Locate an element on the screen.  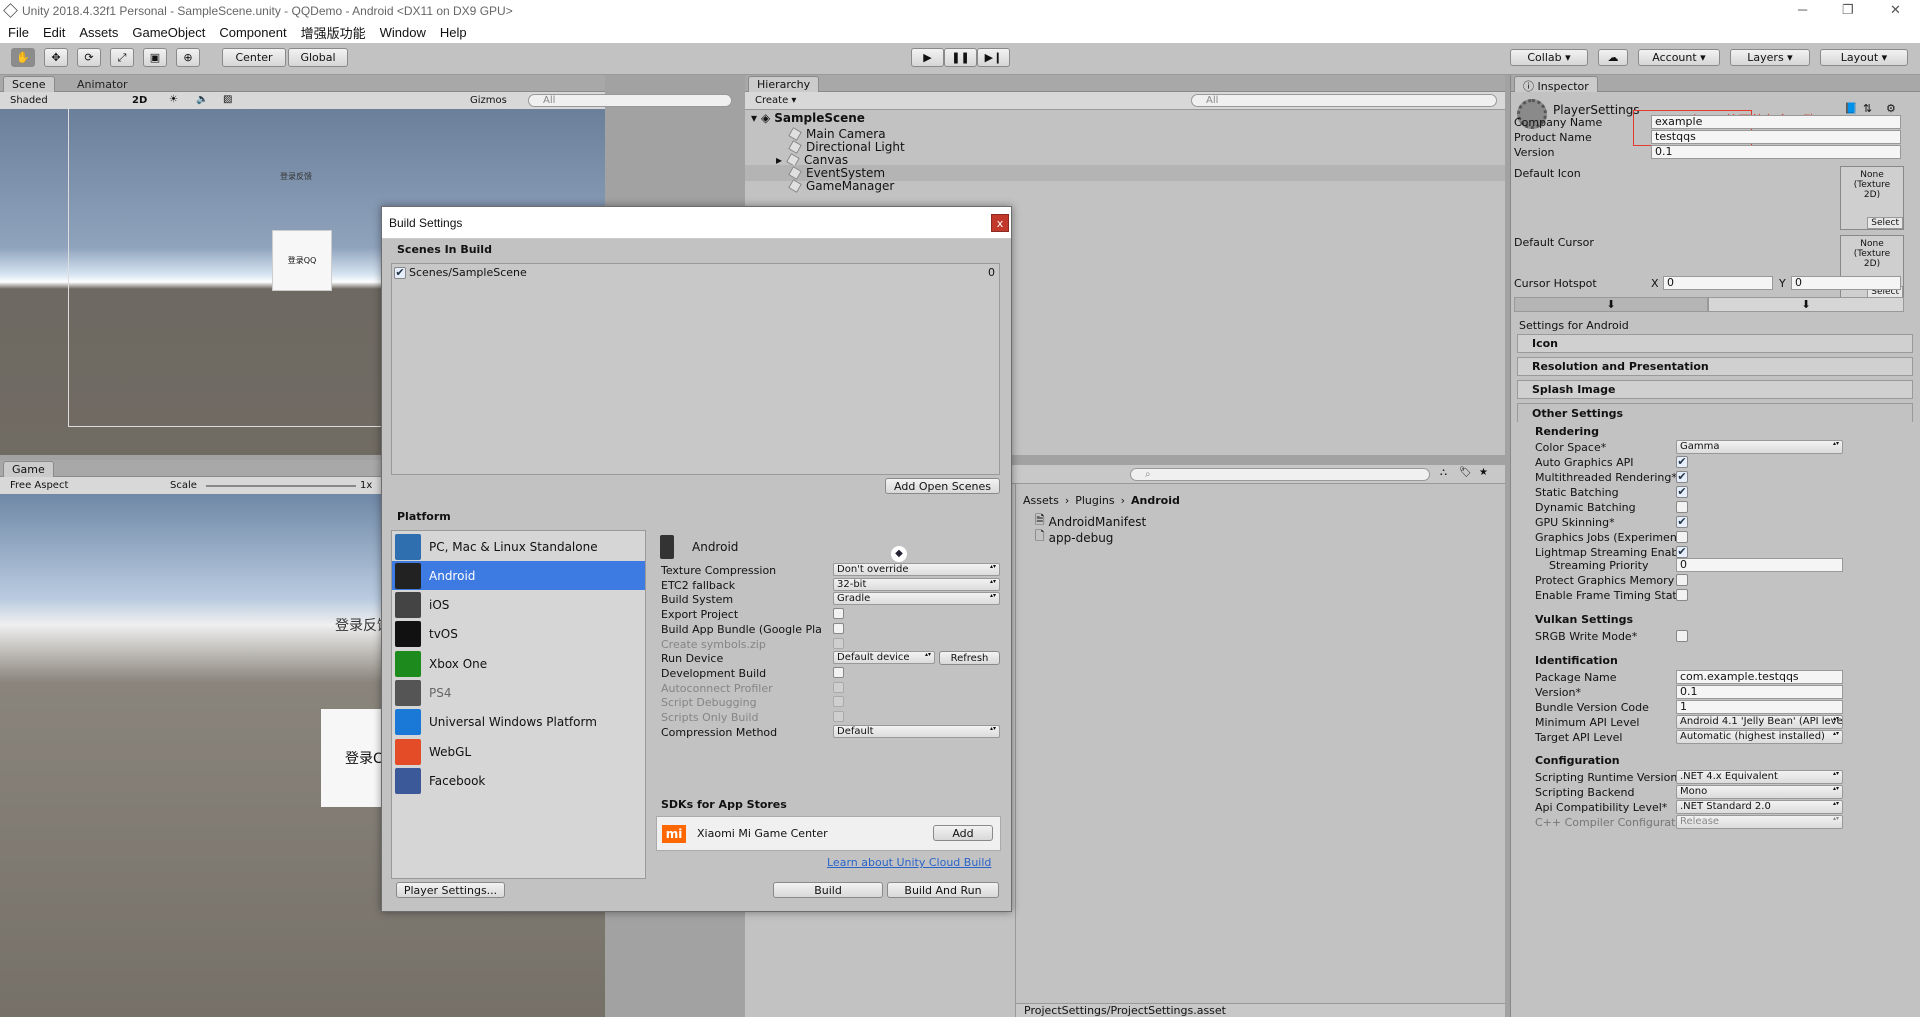
gizmos-dropdown: Gizmos is located at coordinates (488, 100).